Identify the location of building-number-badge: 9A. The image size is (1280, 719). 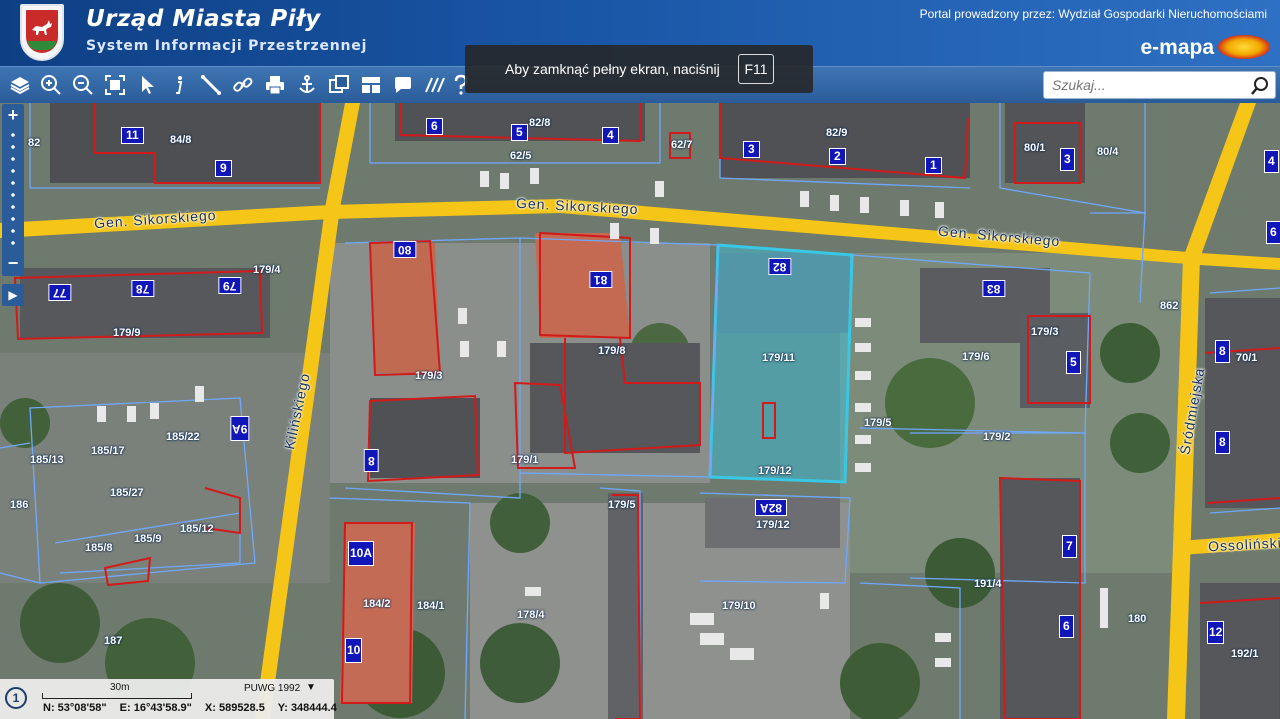
(240, 428).